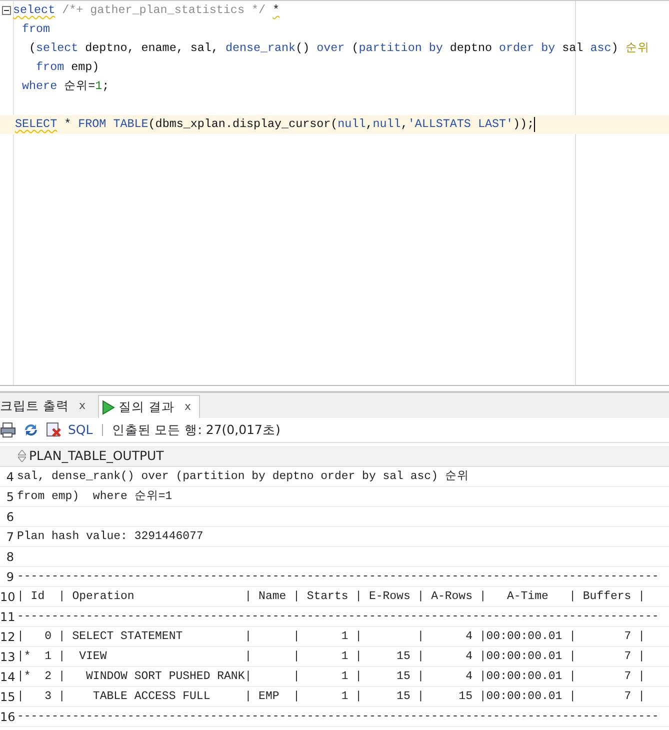  What do you see at coordinates (146, 10) in the screenshot?
I see `code-line: select /*+ gather_plan_statistics */ *` at bounding box center [146, 10].